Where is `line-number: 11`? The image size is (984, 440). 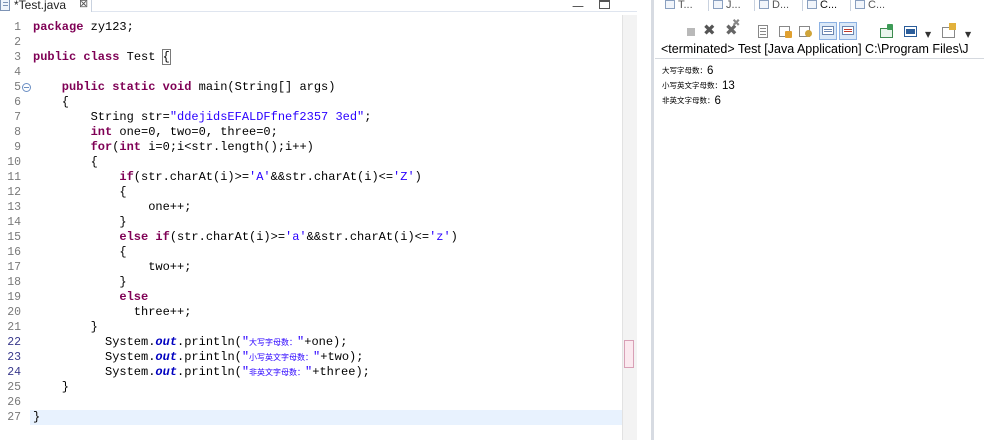
line-number: 11 is located at coordinates (14, 177).